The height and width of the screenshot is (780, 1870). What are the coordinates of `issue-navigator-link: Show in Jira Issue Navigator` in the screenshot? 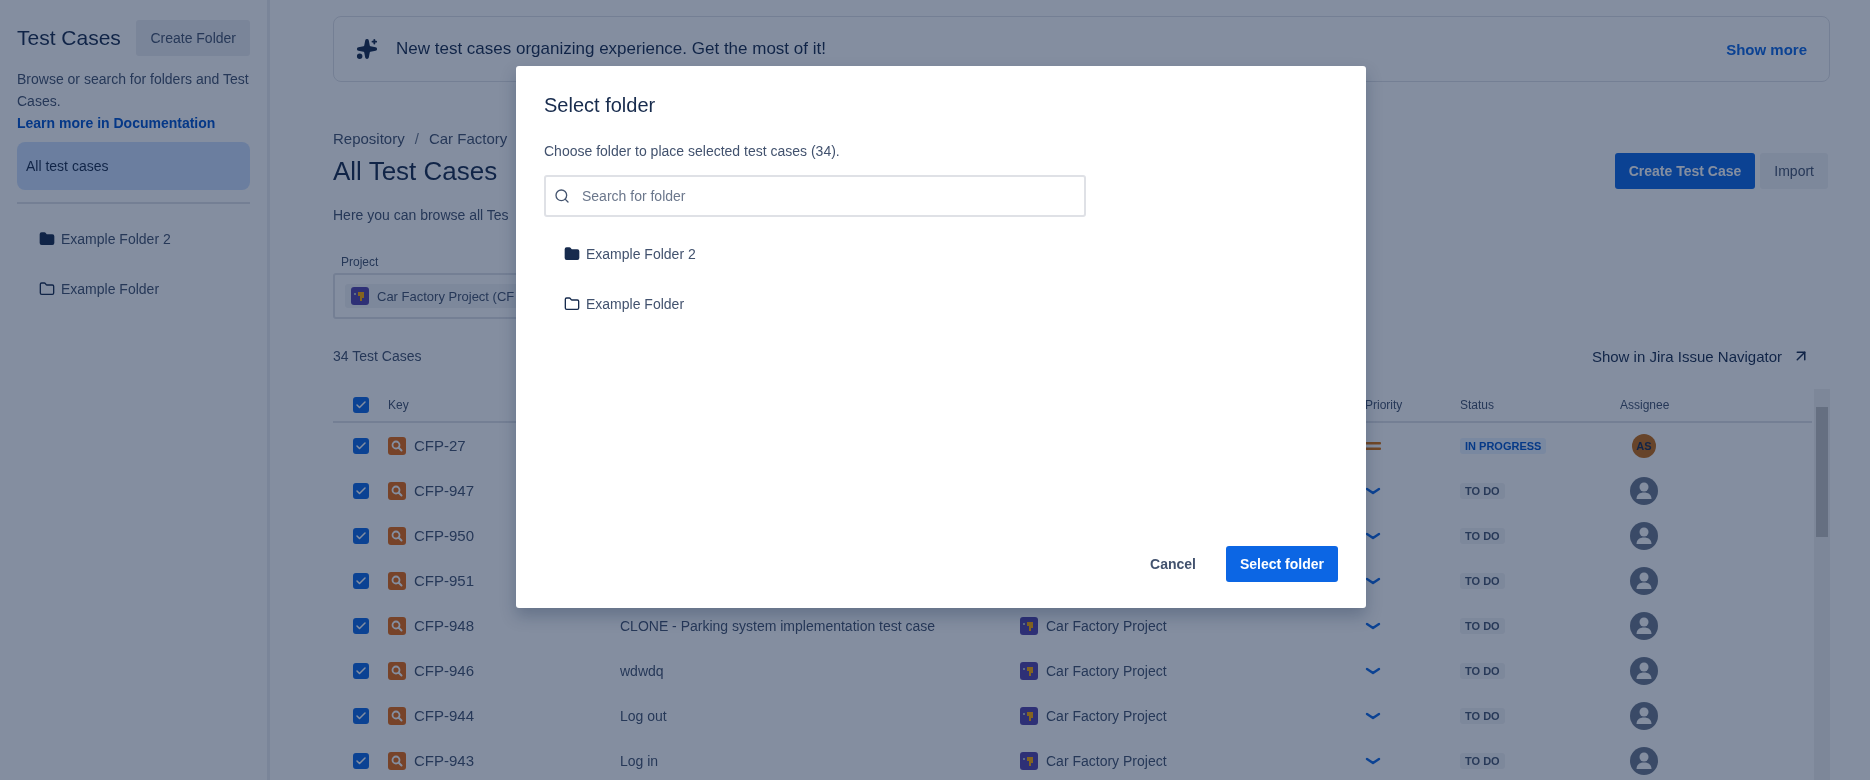 It's located at (1700, 356).